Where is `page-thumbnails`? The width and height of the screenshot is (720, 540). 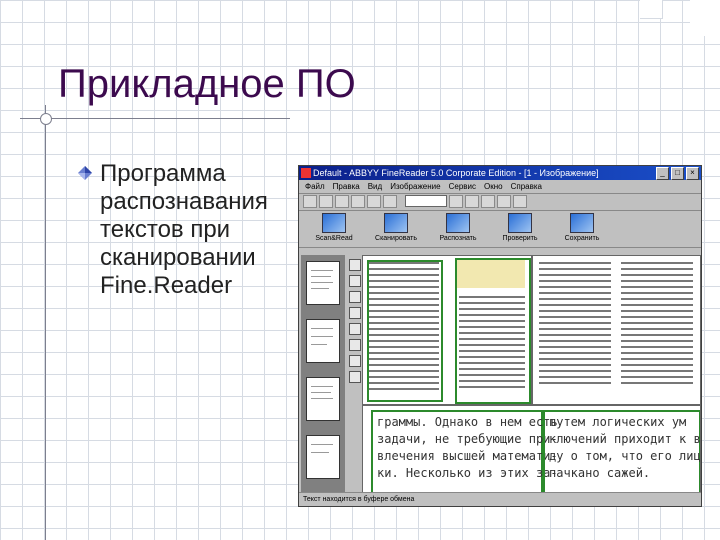
page-thumbnails is located at coordinates (323, 373).